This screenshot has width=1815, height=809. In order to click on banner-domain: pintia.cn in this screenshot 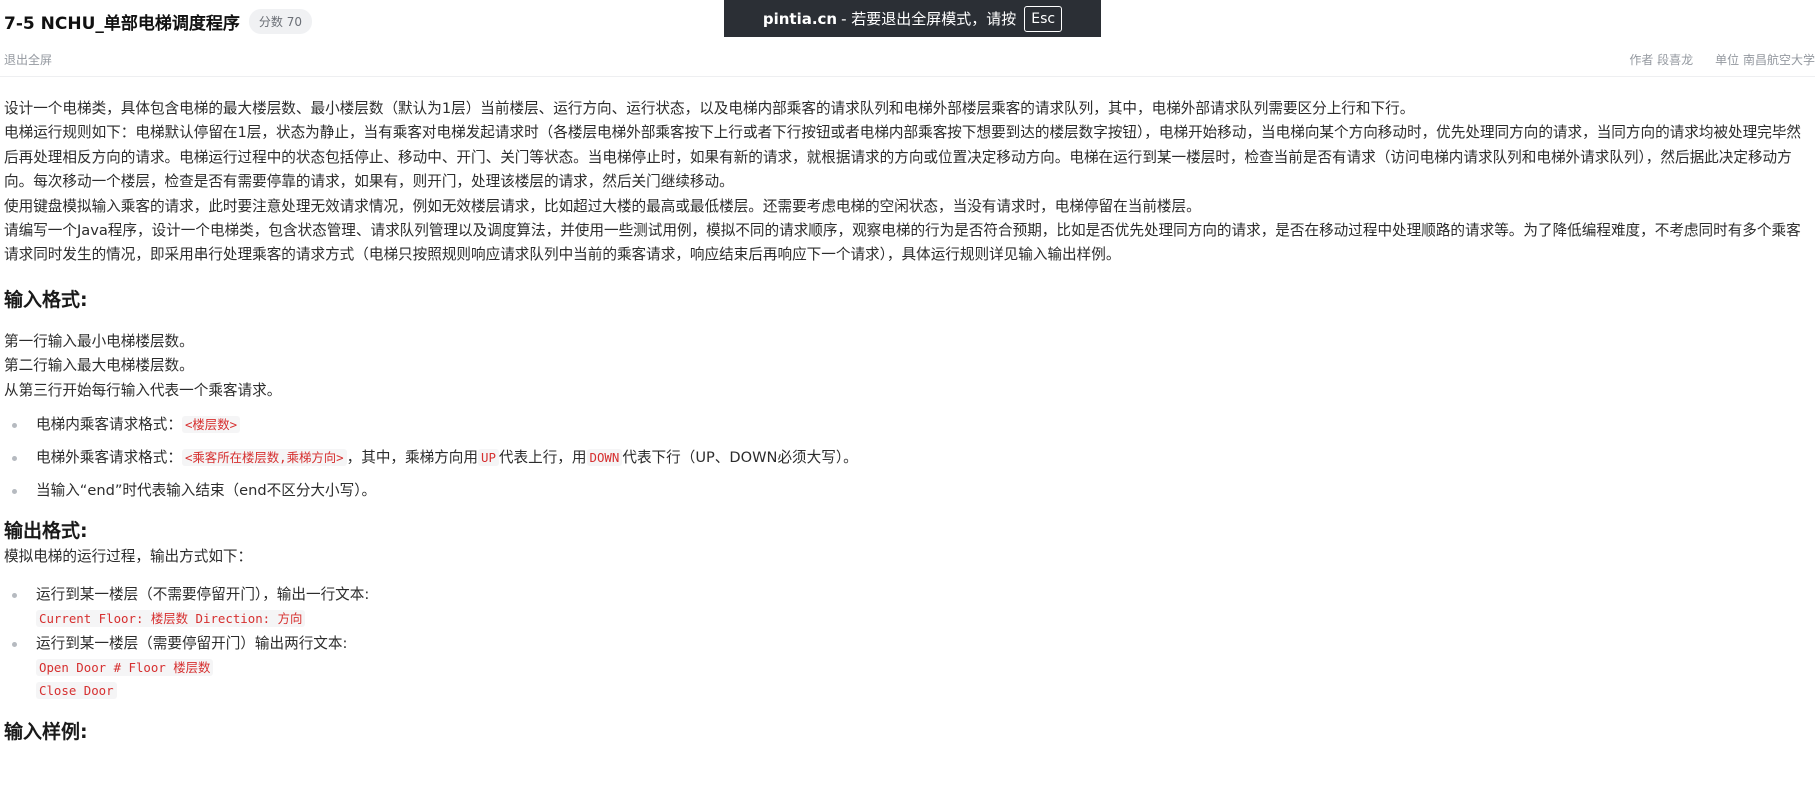, I will do `click(800, 18)`.